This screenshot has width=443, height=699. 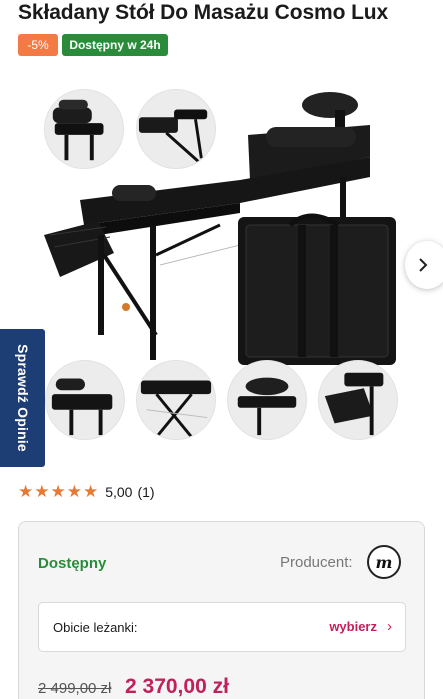 I want to click on thumbnail-base-frame, so click(x=176, y=400).